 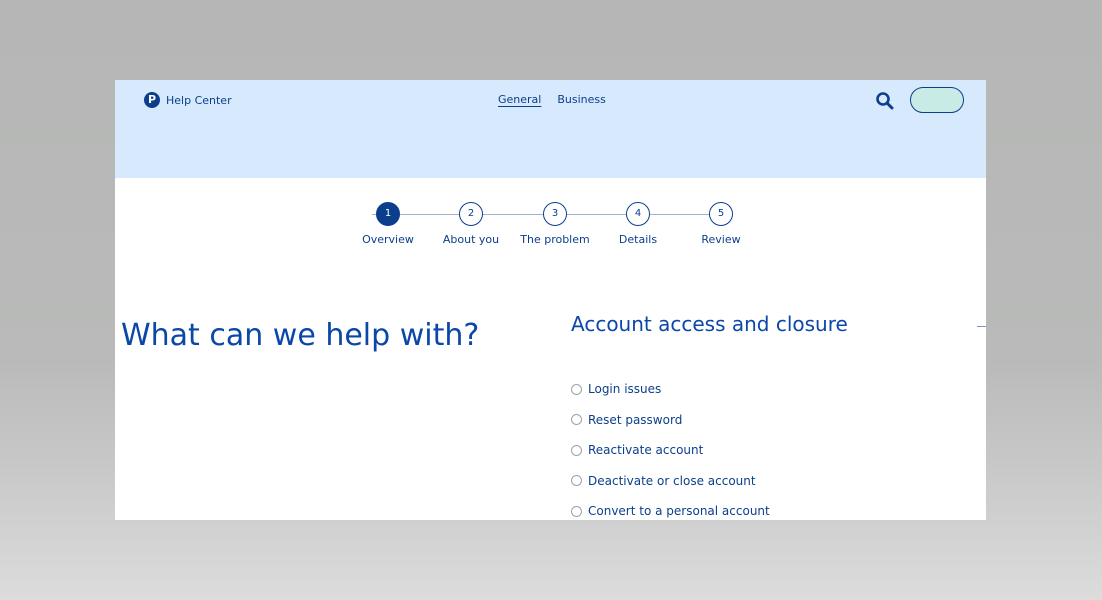 I want to click on section-title: Account access and closure, so click(x=709, y=324).